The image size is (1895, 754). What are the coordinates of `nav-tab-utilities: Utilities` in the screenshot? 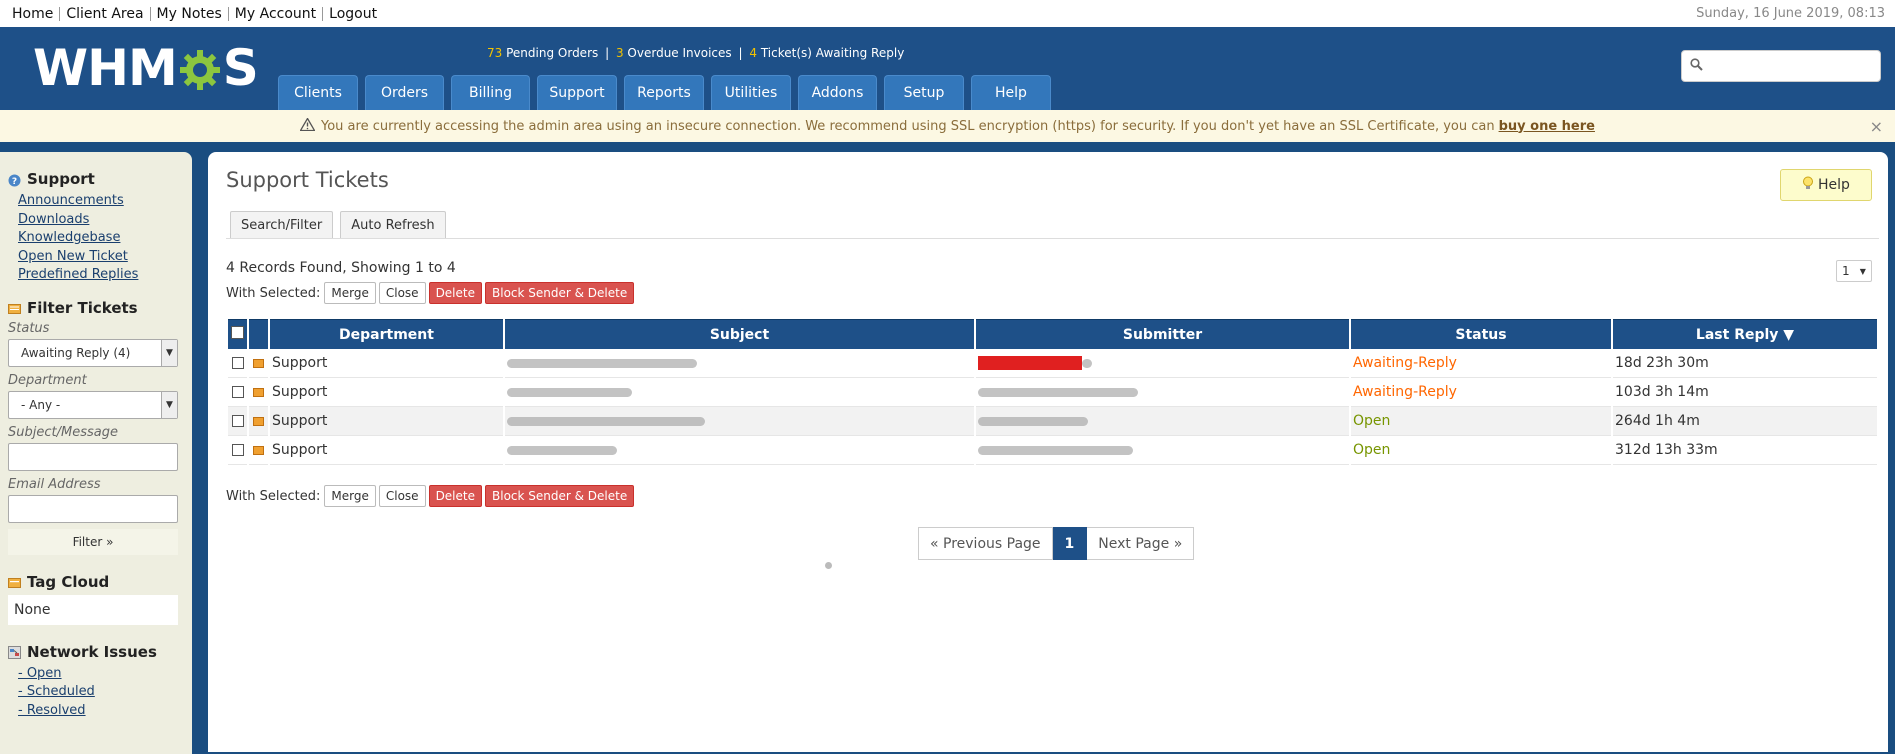 It's located at (751, 92).